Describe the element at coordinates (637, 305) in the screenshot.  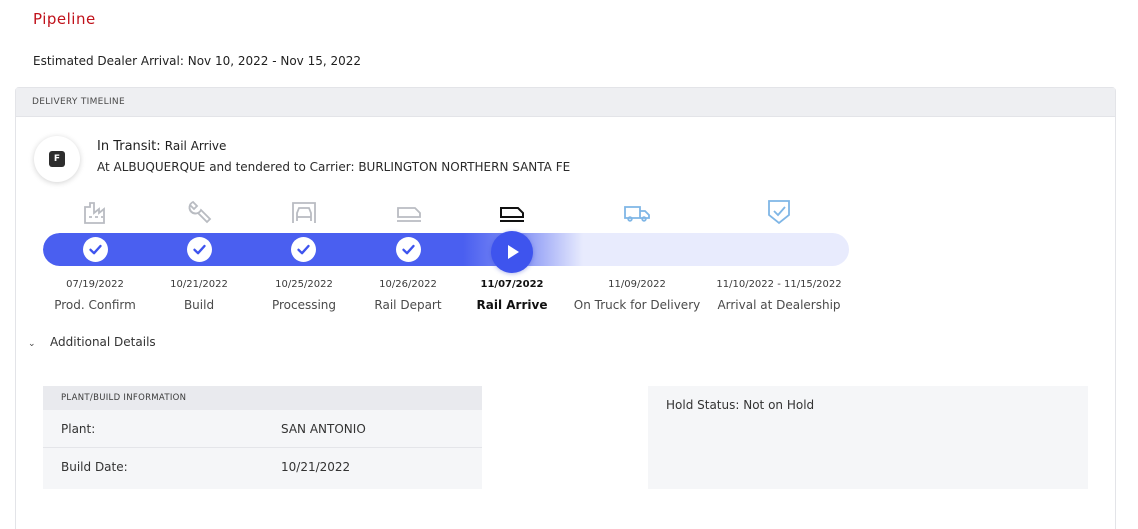
I see `stage-label: On Truck for Delivery` at that location.